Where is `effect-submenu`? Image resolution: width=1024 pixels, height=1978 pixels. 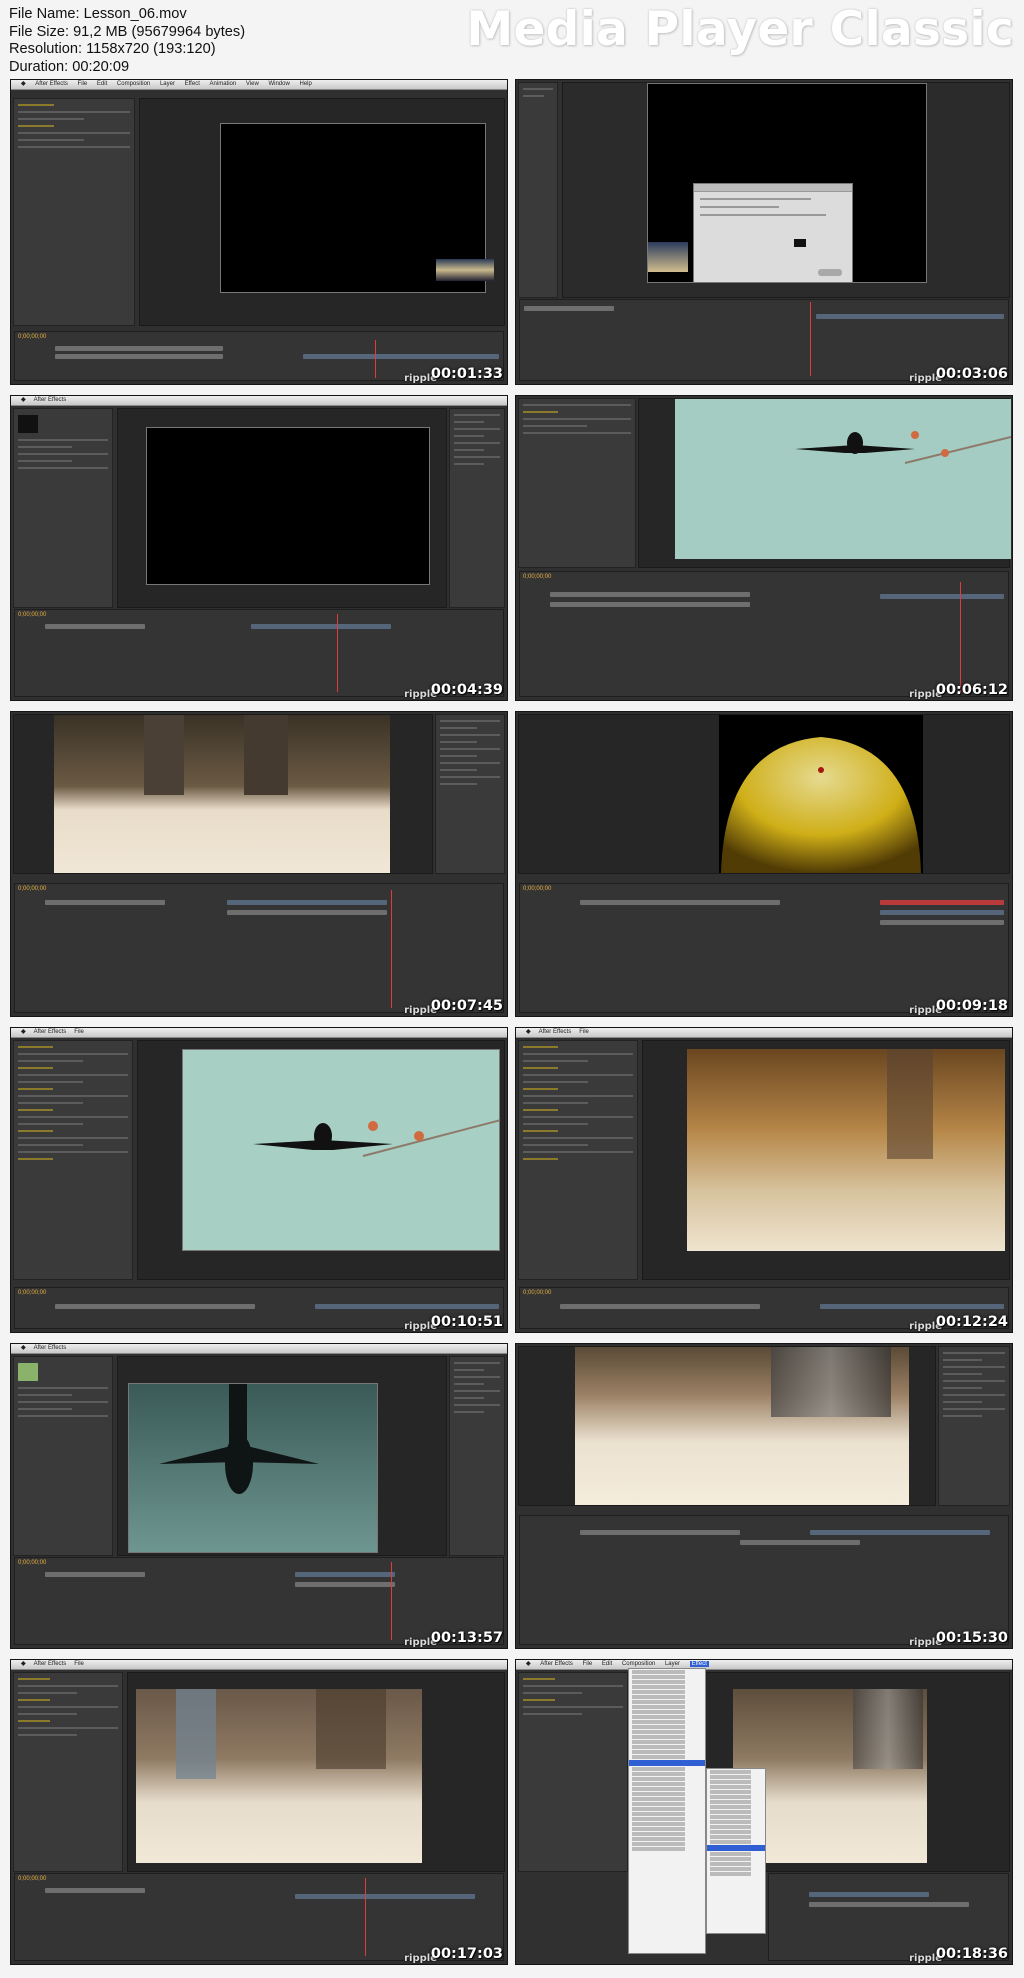 effect-submenu is located at coordinates (736, 1851).